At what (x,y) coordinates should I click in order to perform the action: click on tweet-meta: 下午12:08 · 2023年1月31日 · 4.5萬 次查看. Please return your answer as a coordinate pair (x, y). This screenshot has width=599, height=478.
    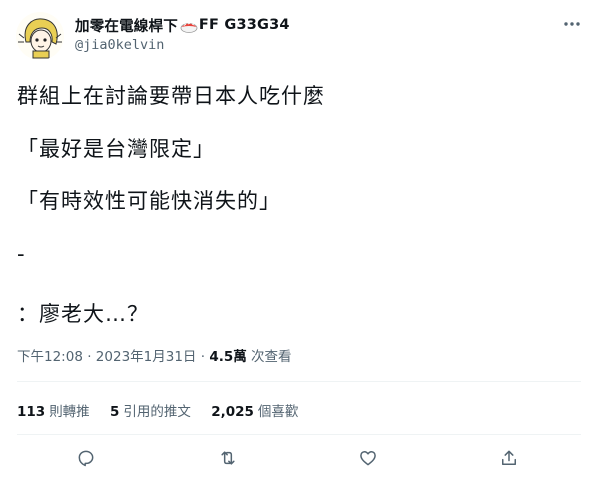
    Looking at the image, I should click on (154, 355).